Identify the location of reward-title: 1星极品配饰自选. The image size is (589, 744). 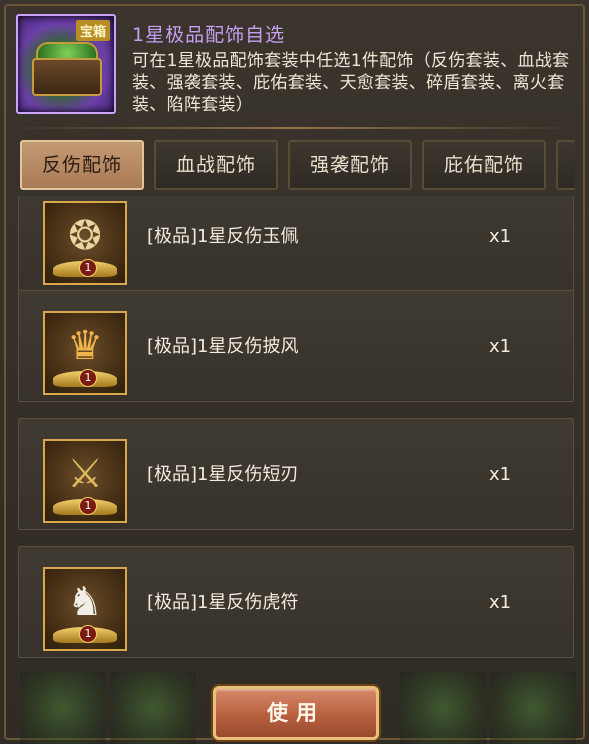
(209, 35).